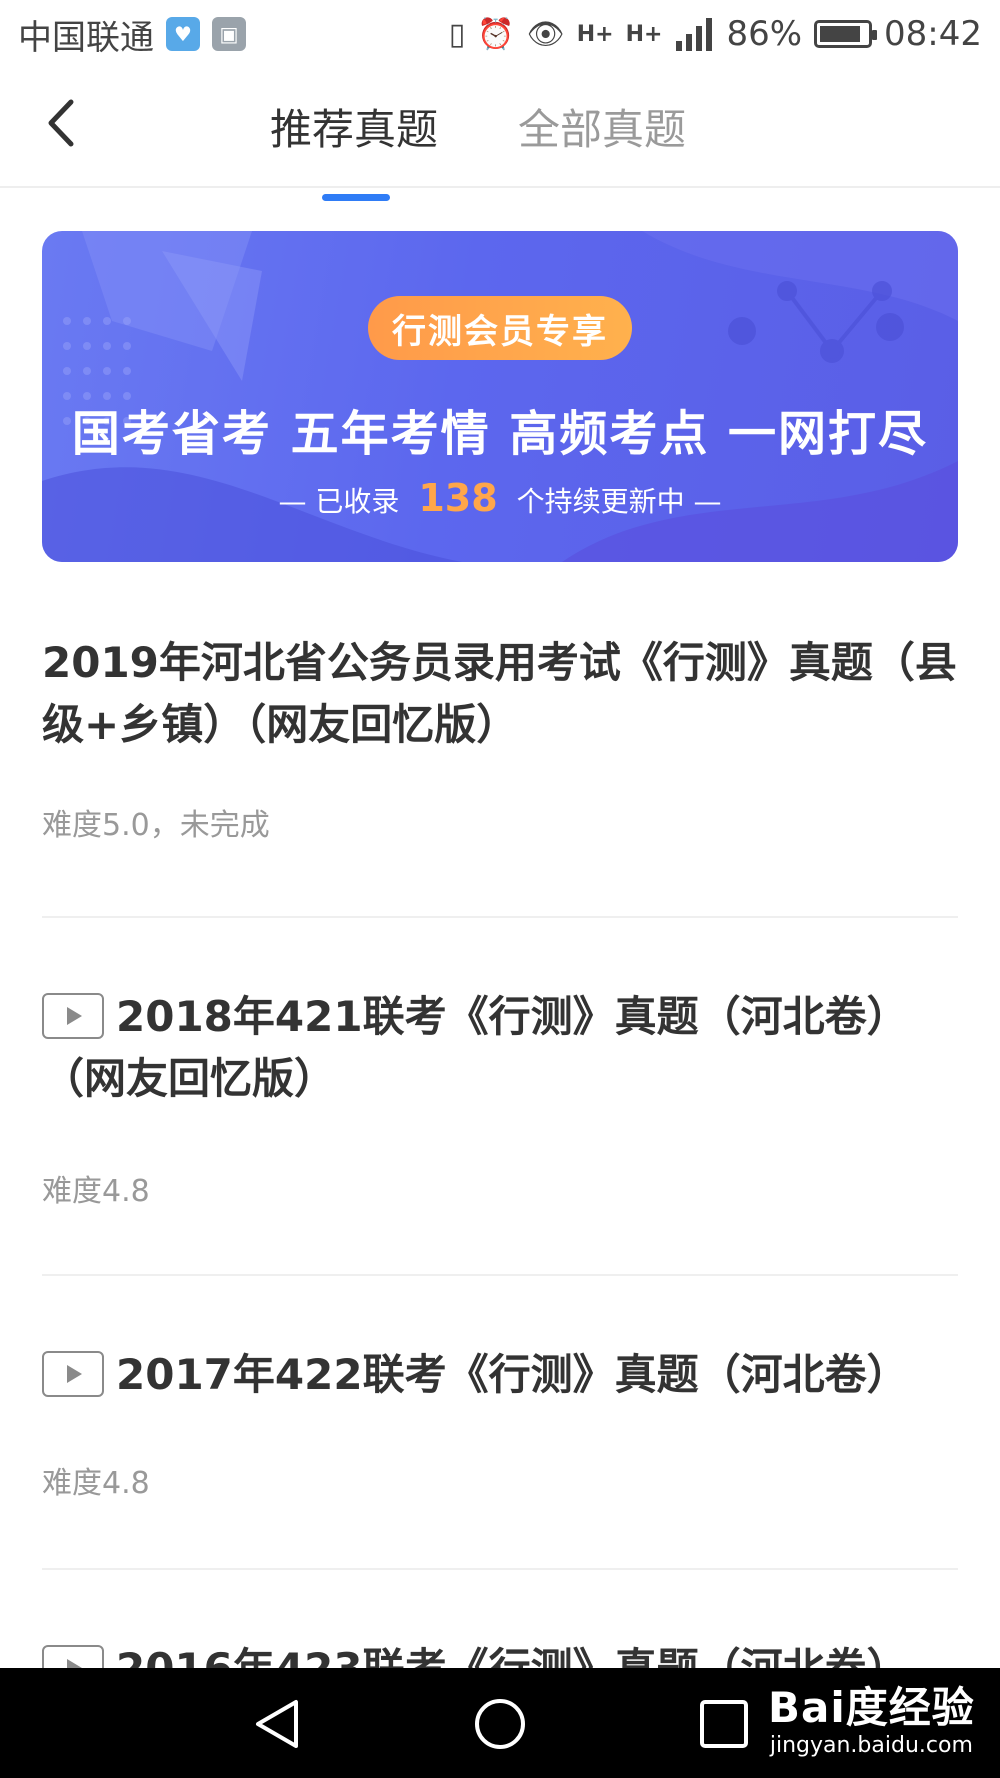 This screenshot has width=1000, height=1778. What do you see at coordinates (545, 34) in the screenshot?
I see `eye-icon: 👁` at bounding box center [545, 34].